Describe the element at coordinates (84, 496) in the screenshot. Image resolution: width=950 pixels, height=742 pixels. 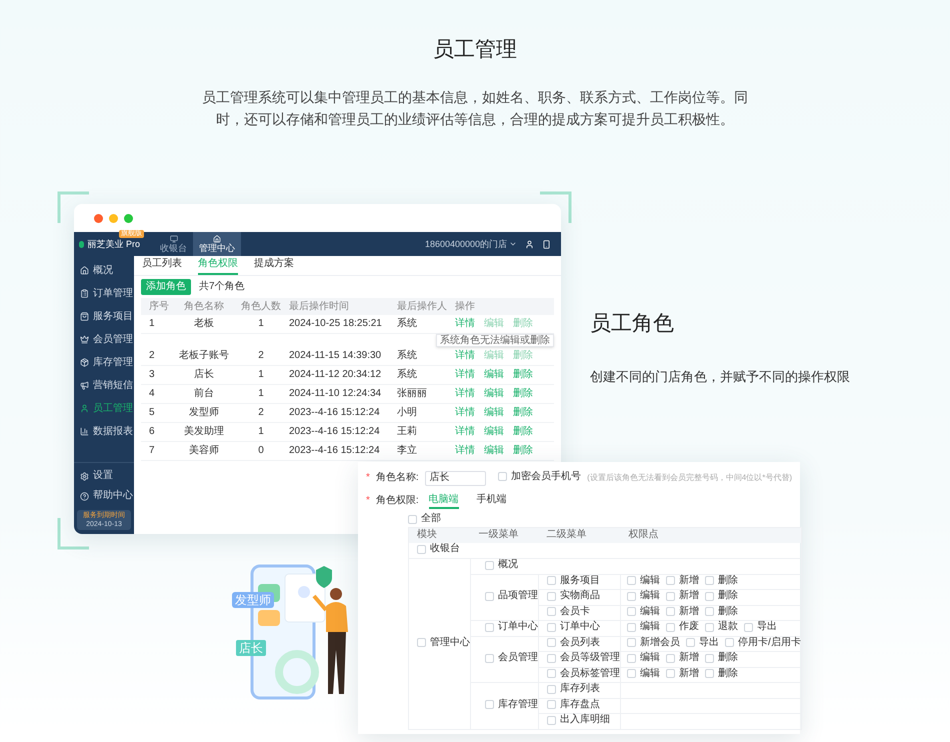
I see `help-icon` at that location.